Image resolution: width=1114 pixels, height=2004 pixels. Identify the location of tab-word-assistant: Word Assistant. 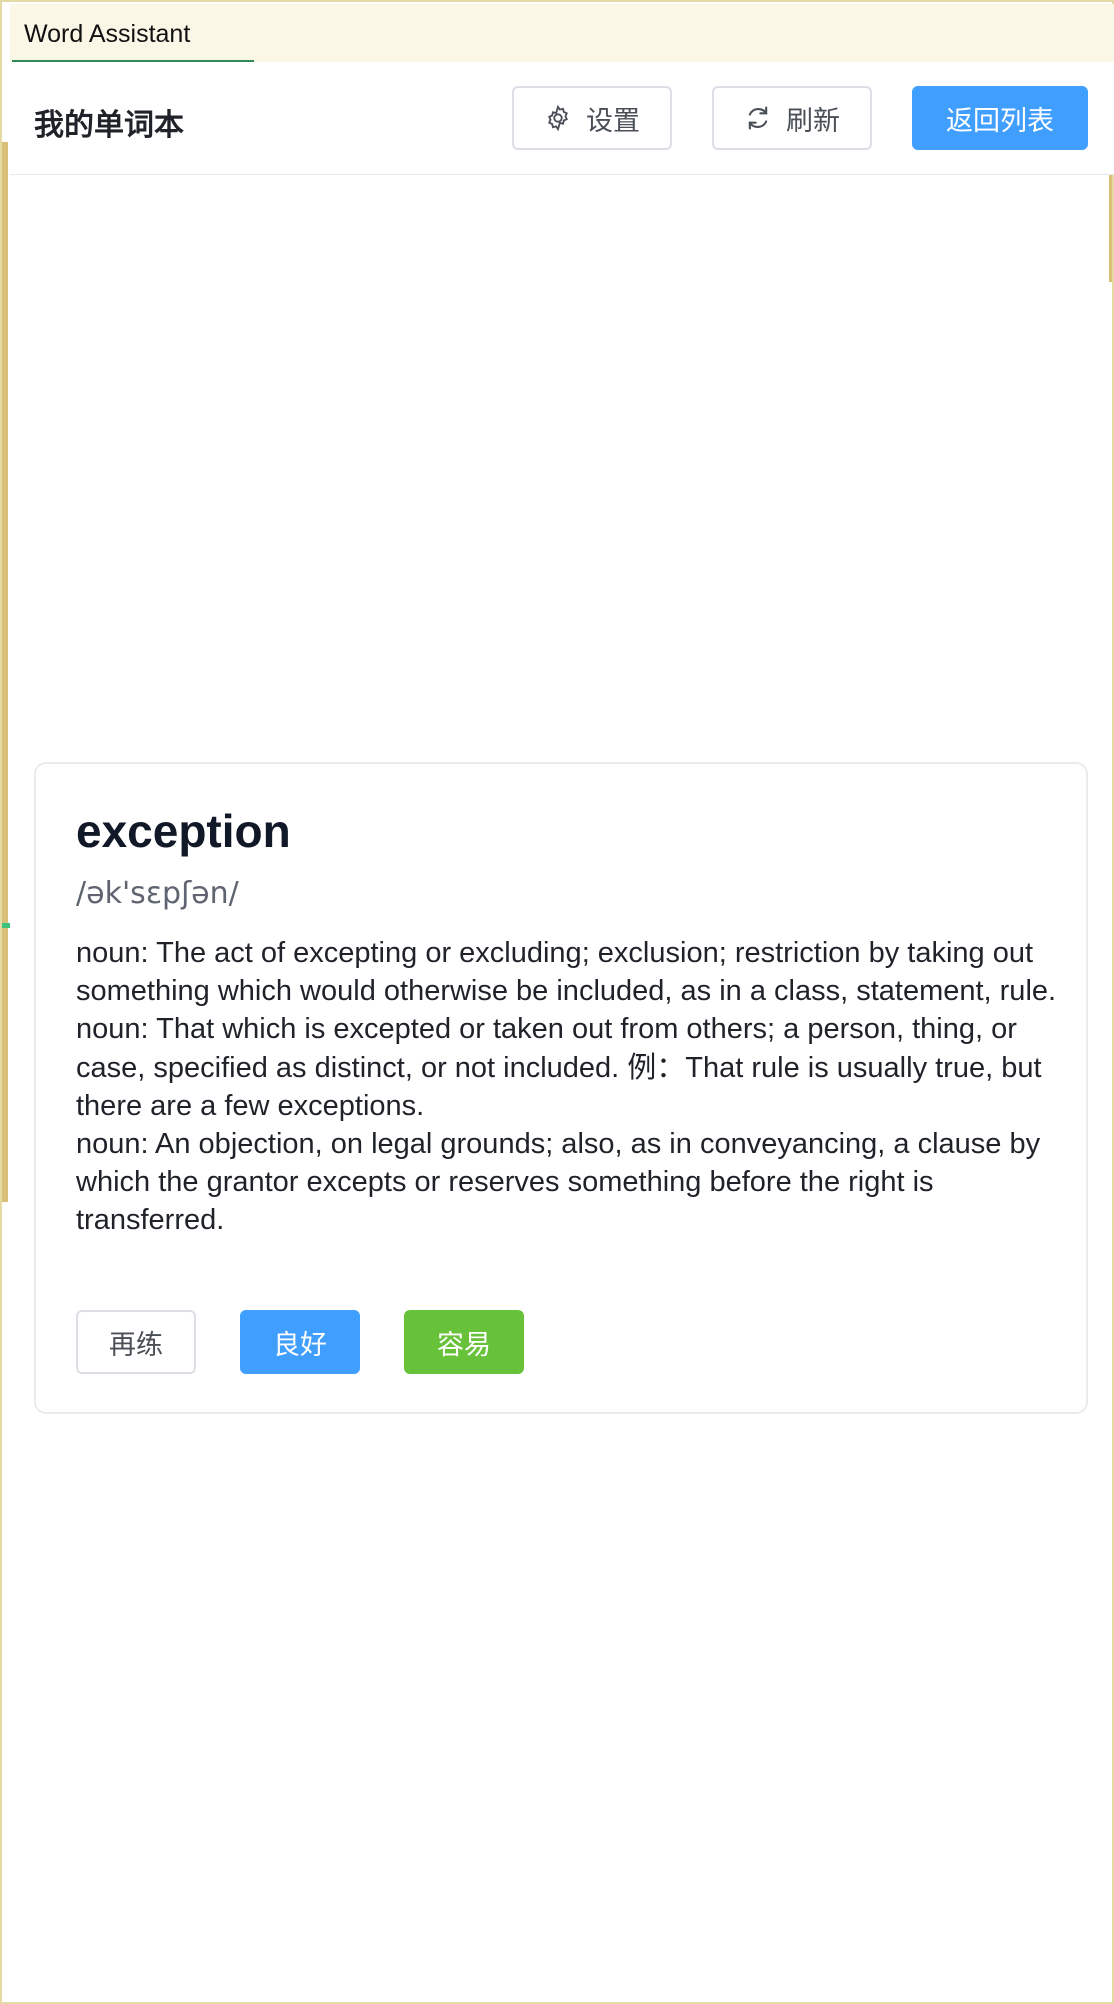
(133, 33).